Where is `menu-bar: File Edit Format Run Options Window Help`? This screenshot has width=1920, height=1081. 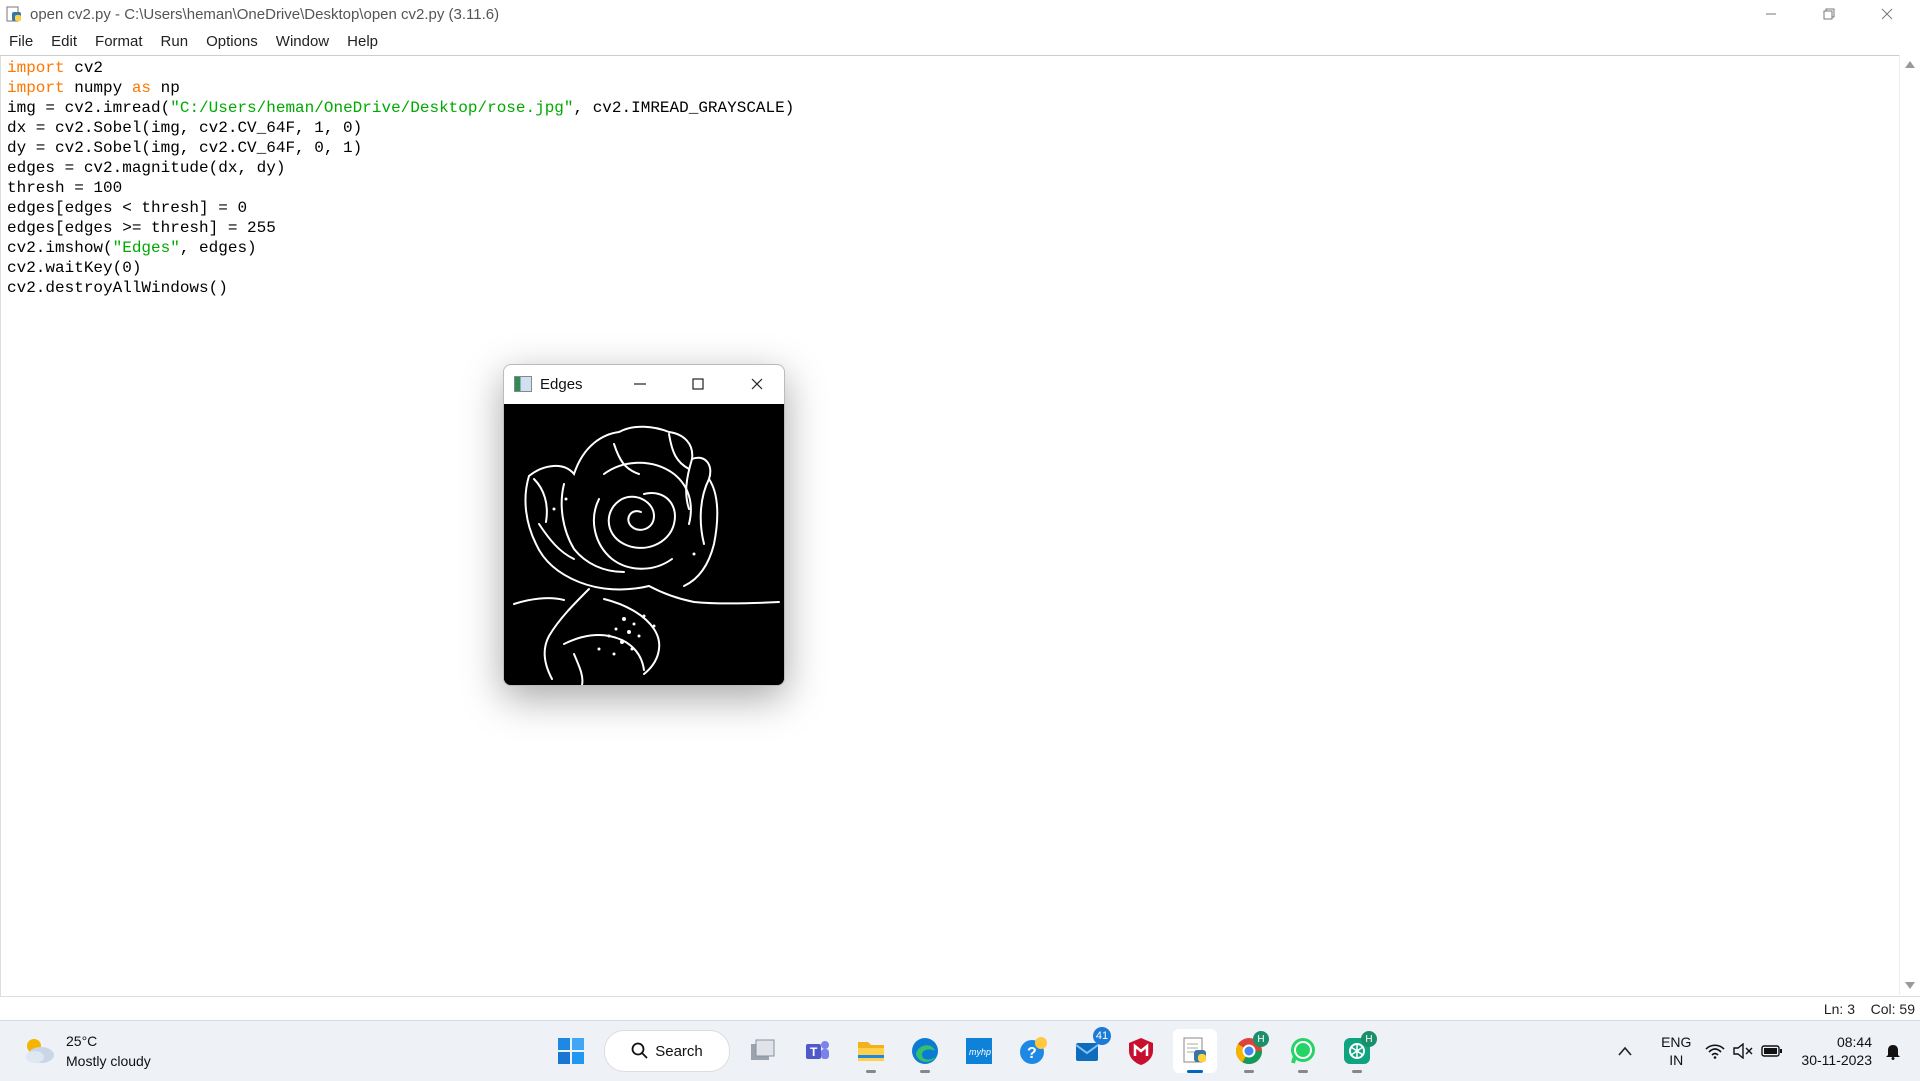 menu-bar: File Edit Format Run Options Window Help is located at coordinates (960, 41).